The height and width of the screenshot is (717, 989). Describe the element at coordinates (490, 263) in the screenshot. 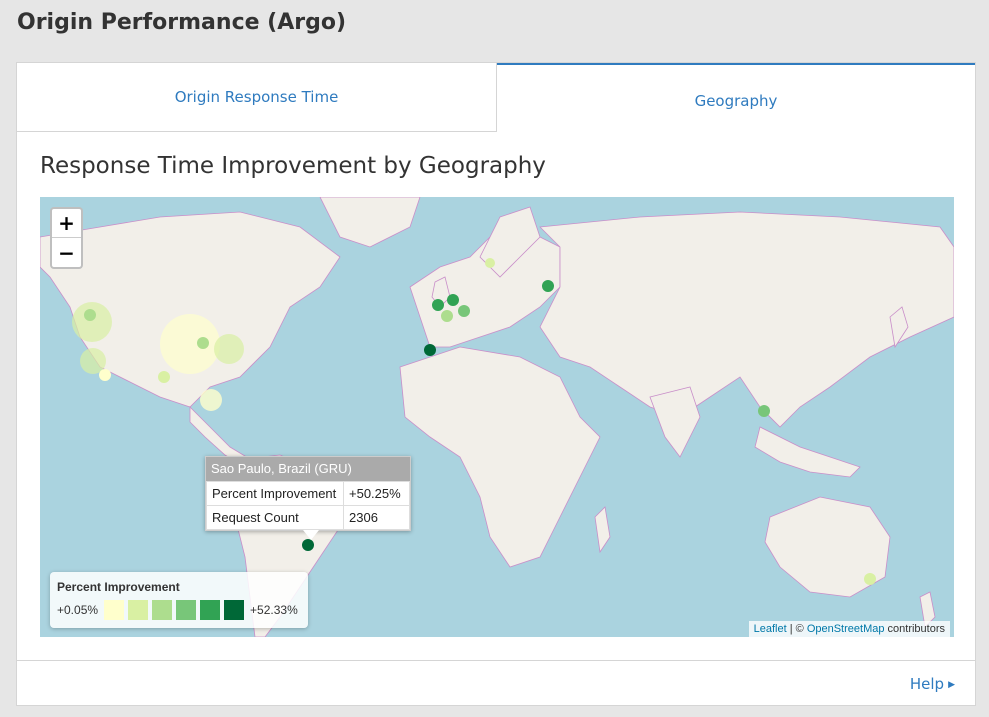

I see `marker-stockholm` at that location.